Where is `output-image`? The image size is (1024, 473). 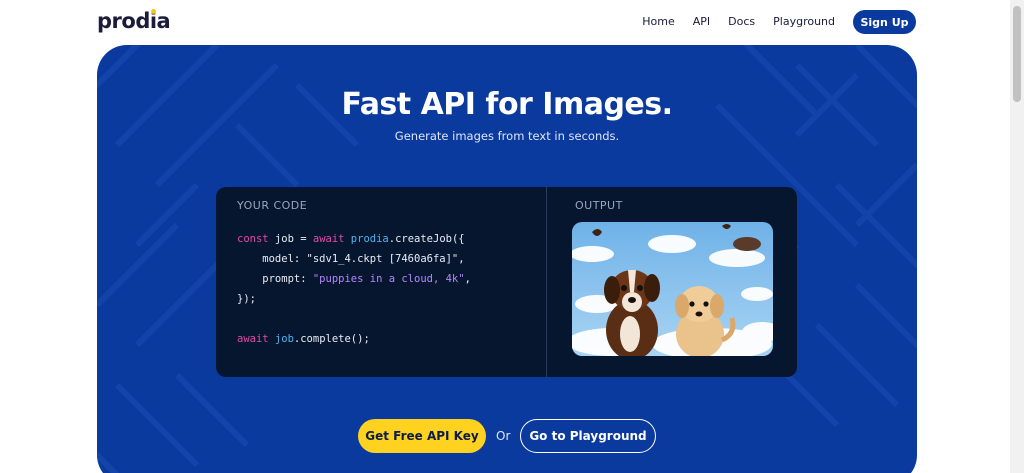
output-image is located at coordinates (672, 289).